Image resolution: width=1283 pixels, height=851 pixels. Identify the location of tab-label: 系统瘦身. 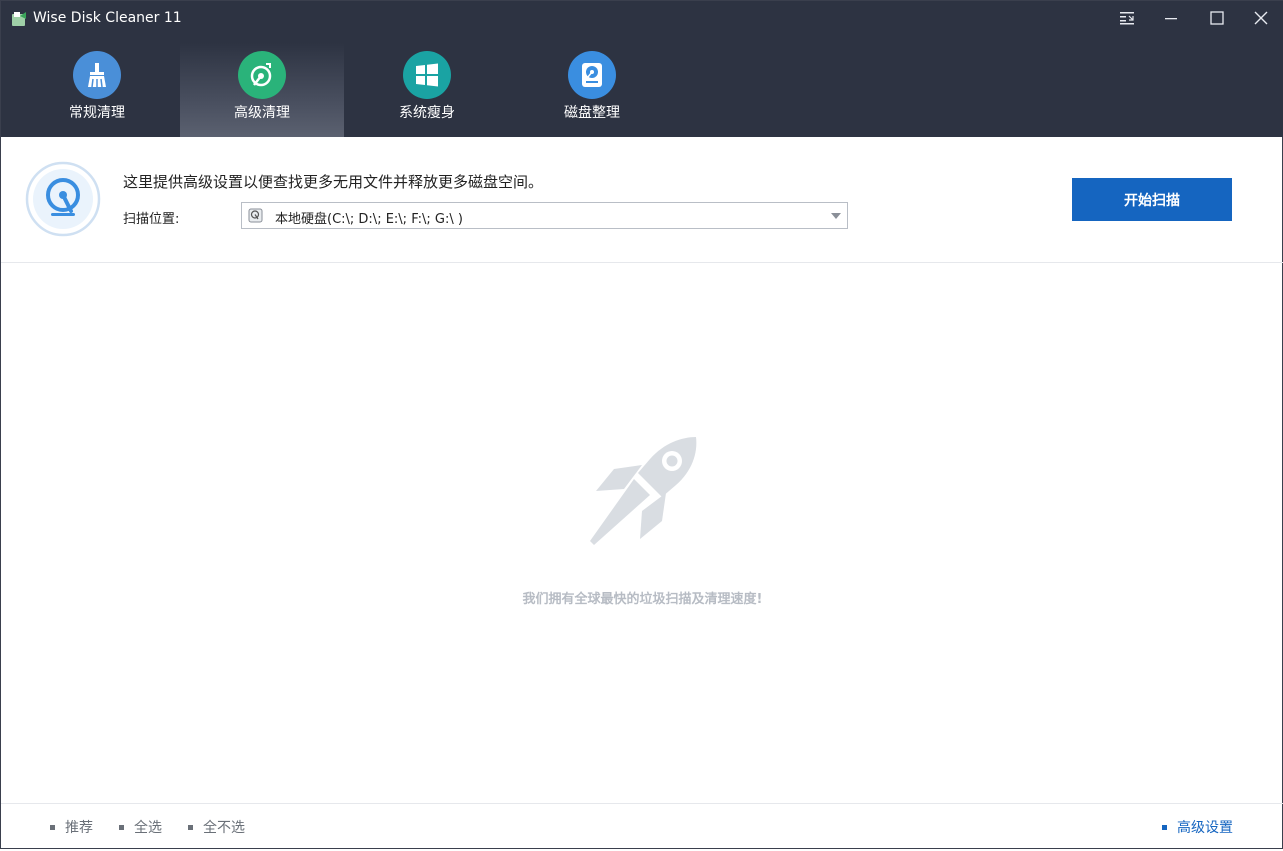
(427, 113).